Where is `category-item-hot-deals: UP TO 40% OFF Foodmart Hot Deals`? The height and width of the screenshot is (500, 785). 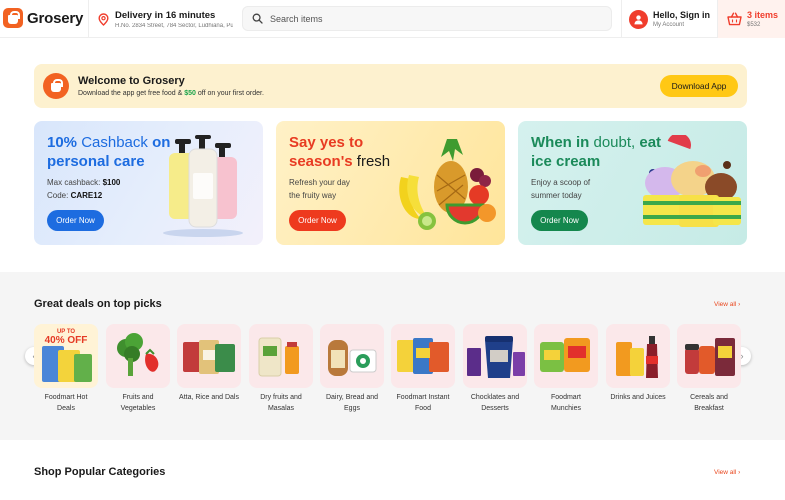 category-item-hot-deals: UP TO 40% OFF Foodmart Hot Deals is located at coordinates (66, 369).